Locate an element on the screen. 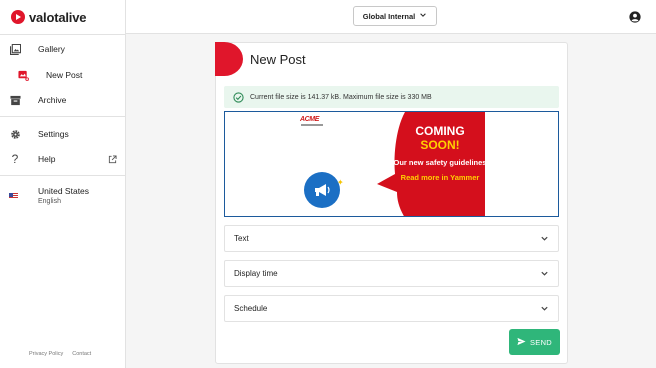  workspace-label: Global Internal is located at coordinates (389, 16).